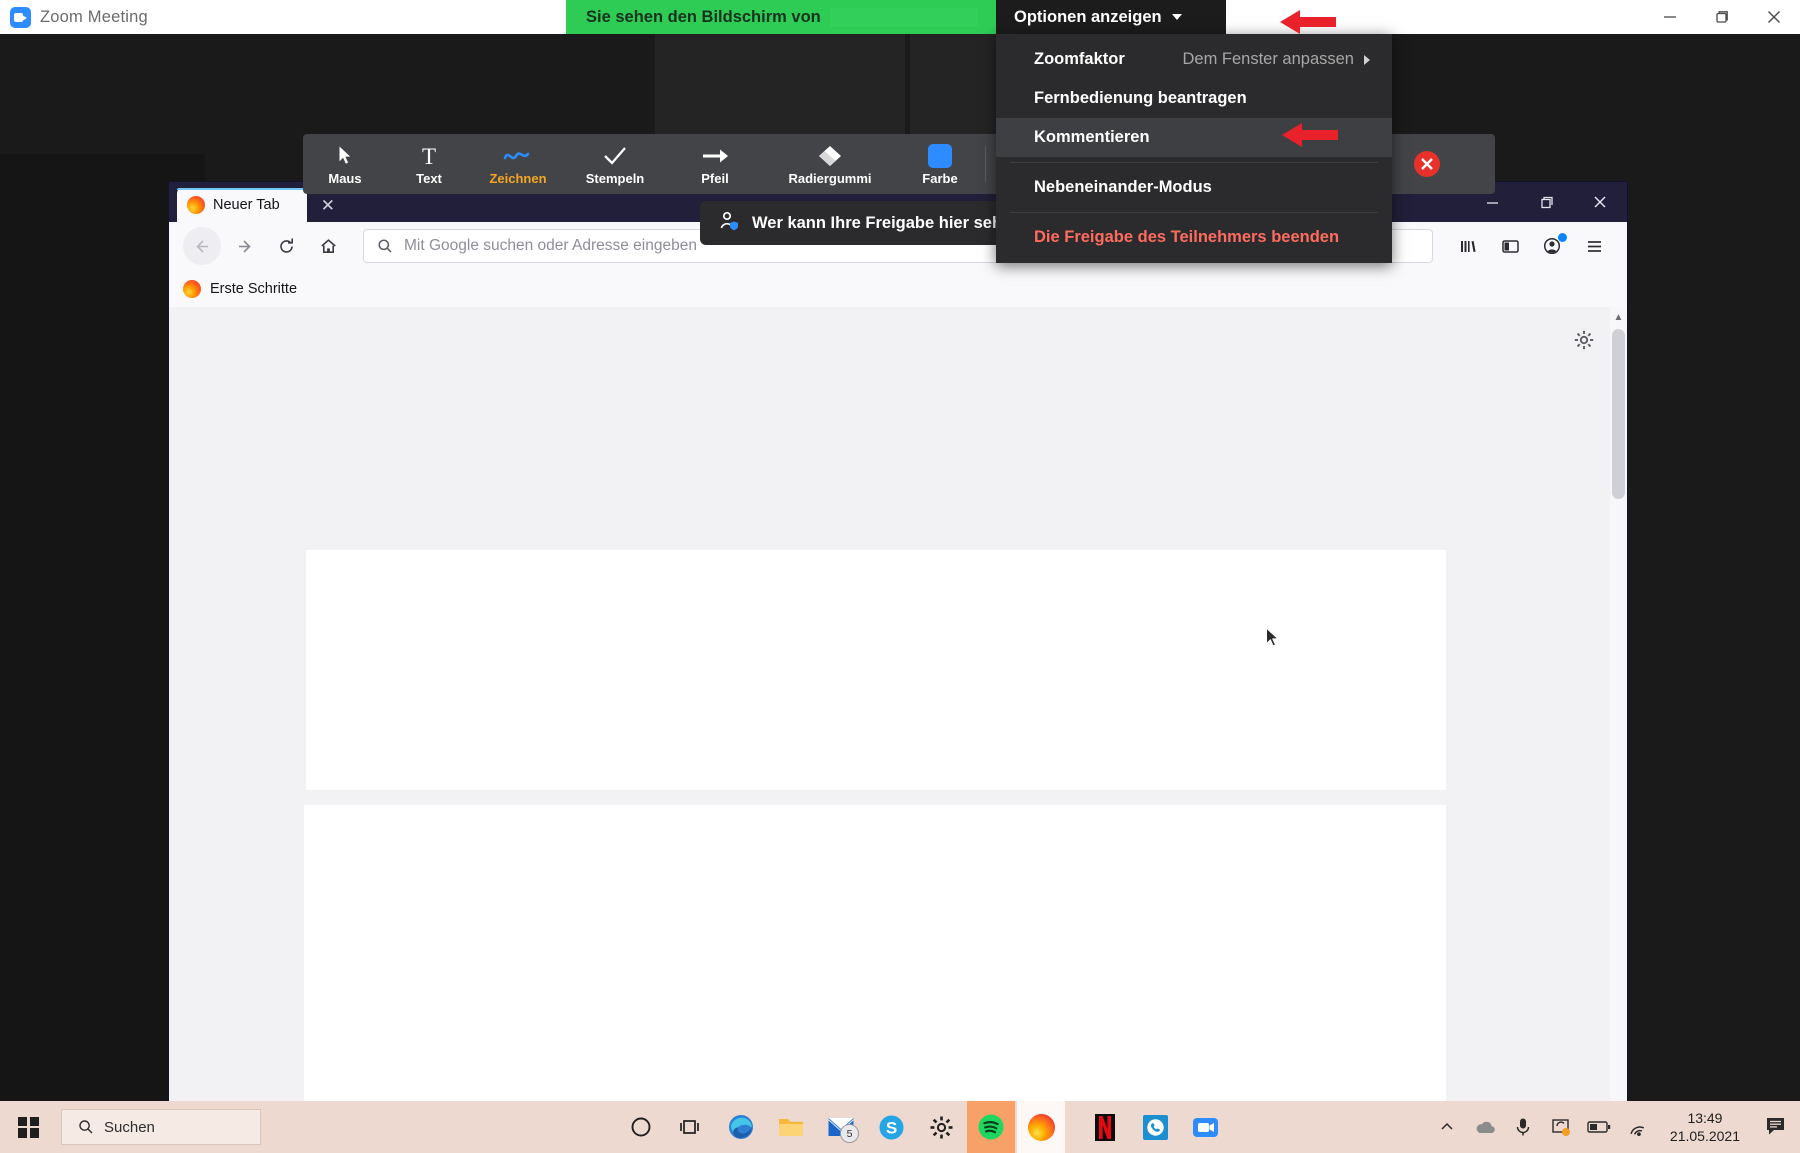 This screenshot has height=1153, width=1800. I want to click on window-title: Zoom Meeting, so click(94, 16).